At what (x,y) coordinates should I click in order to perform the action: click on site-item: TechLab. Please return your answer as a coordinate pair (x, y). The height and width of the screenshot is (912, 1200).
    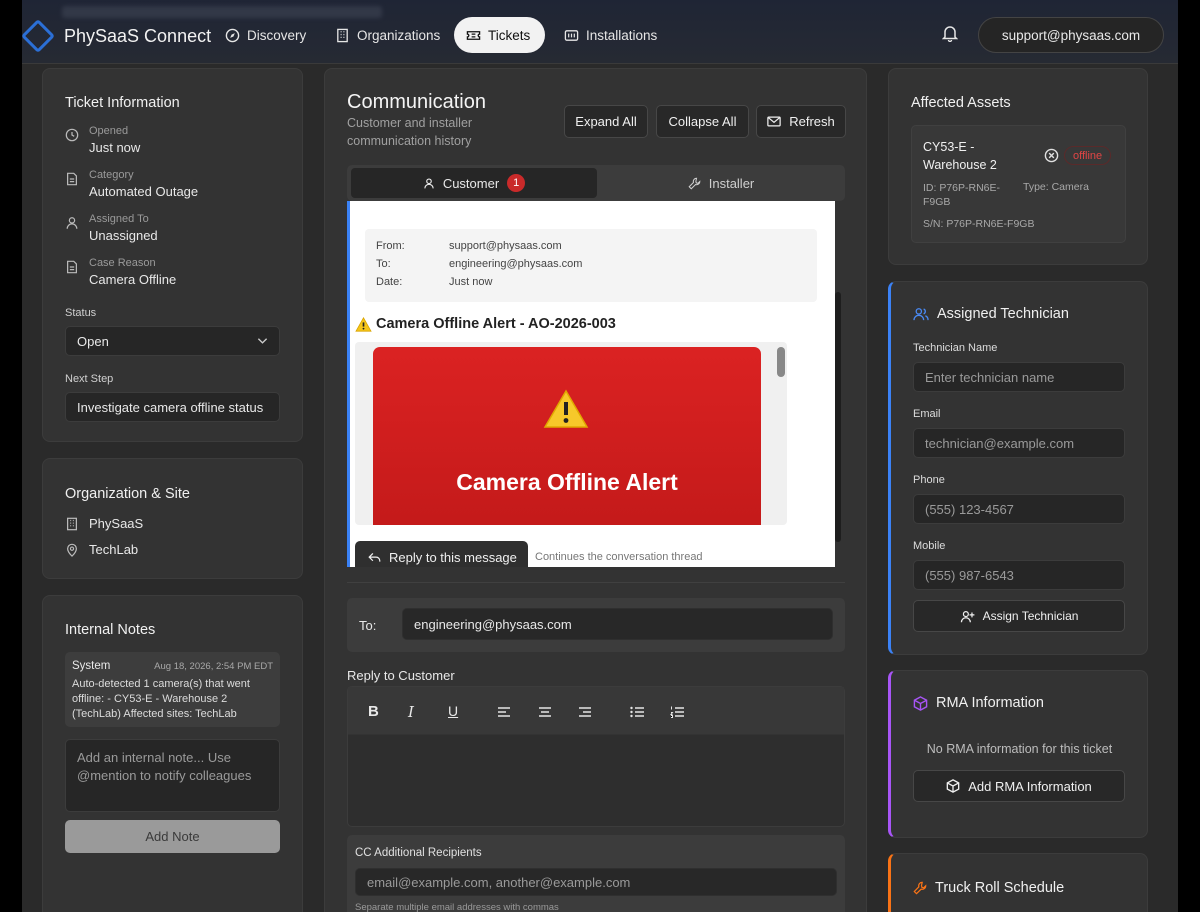
    Looking at the image, I should click on (101, 549).